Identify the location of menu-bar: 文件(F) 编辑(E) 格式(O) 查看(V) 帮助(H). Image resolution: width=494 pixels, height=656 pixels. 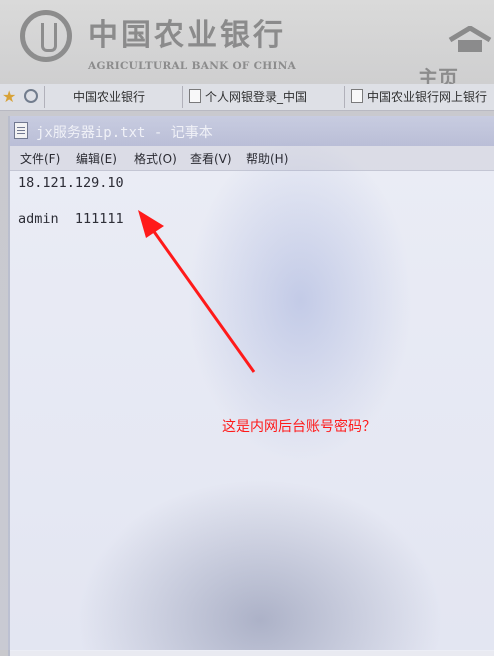
(252, 158).